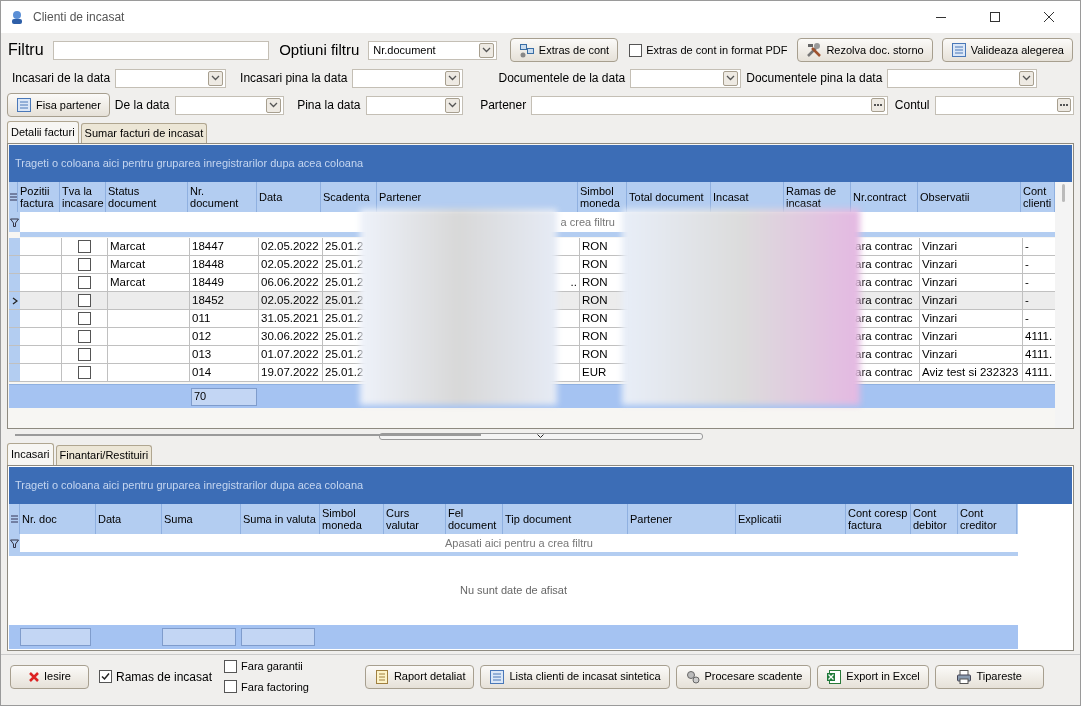 This screenshot has height=706, width=1081. I want to click on summary-cell: 70, so click(224, 396).